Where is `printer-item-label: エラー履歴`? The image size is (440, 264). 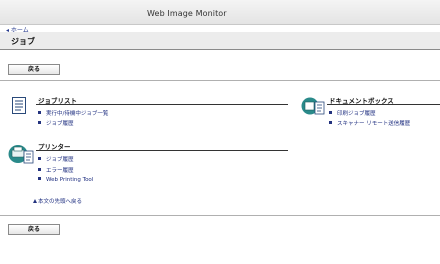 printer-item-label: エラー履歴 is located at coordinates (60, 171).